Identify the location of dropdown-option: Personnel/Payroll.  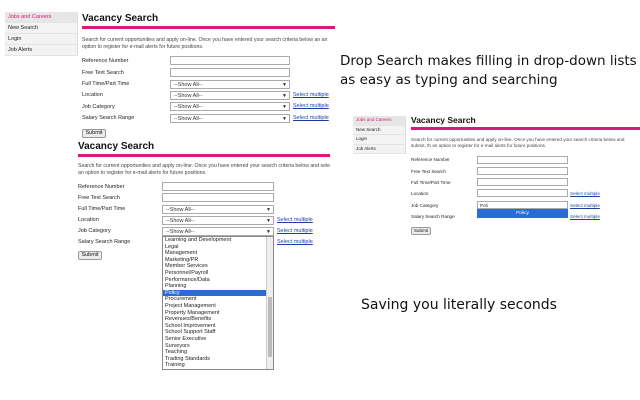
(215, 273).